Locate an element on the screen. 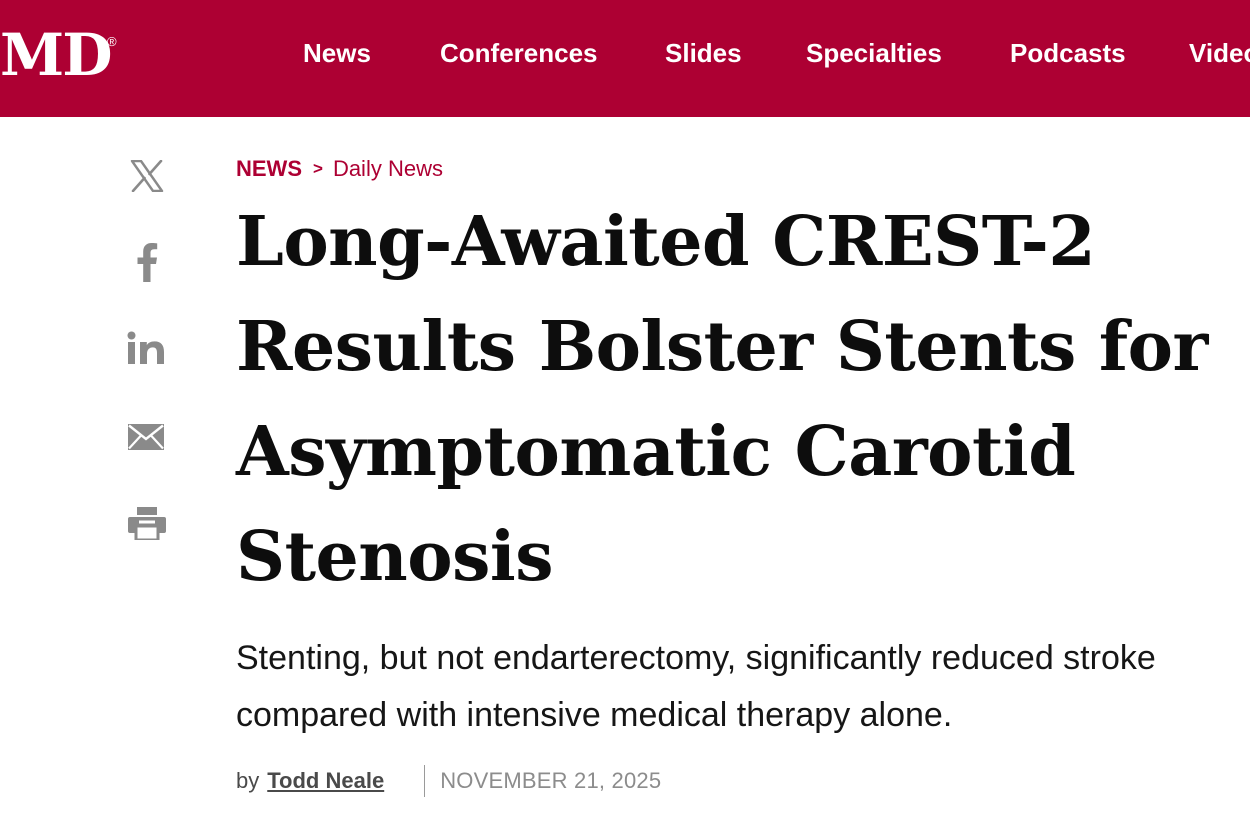 This screenshot has height=833, width=1250. byline-prefix: by is located at coordinates (248, 780).